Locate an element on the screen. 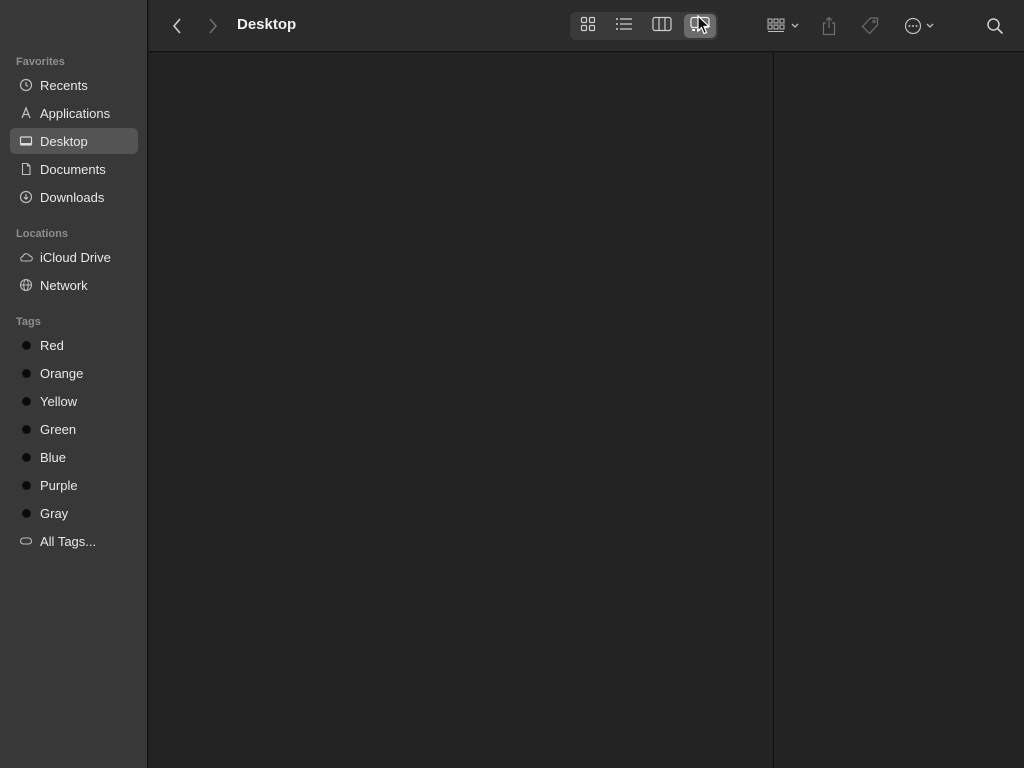 The image size is (1024, 768). sidebar-item-downloads: Downloads is located at coordinates (74, 197).